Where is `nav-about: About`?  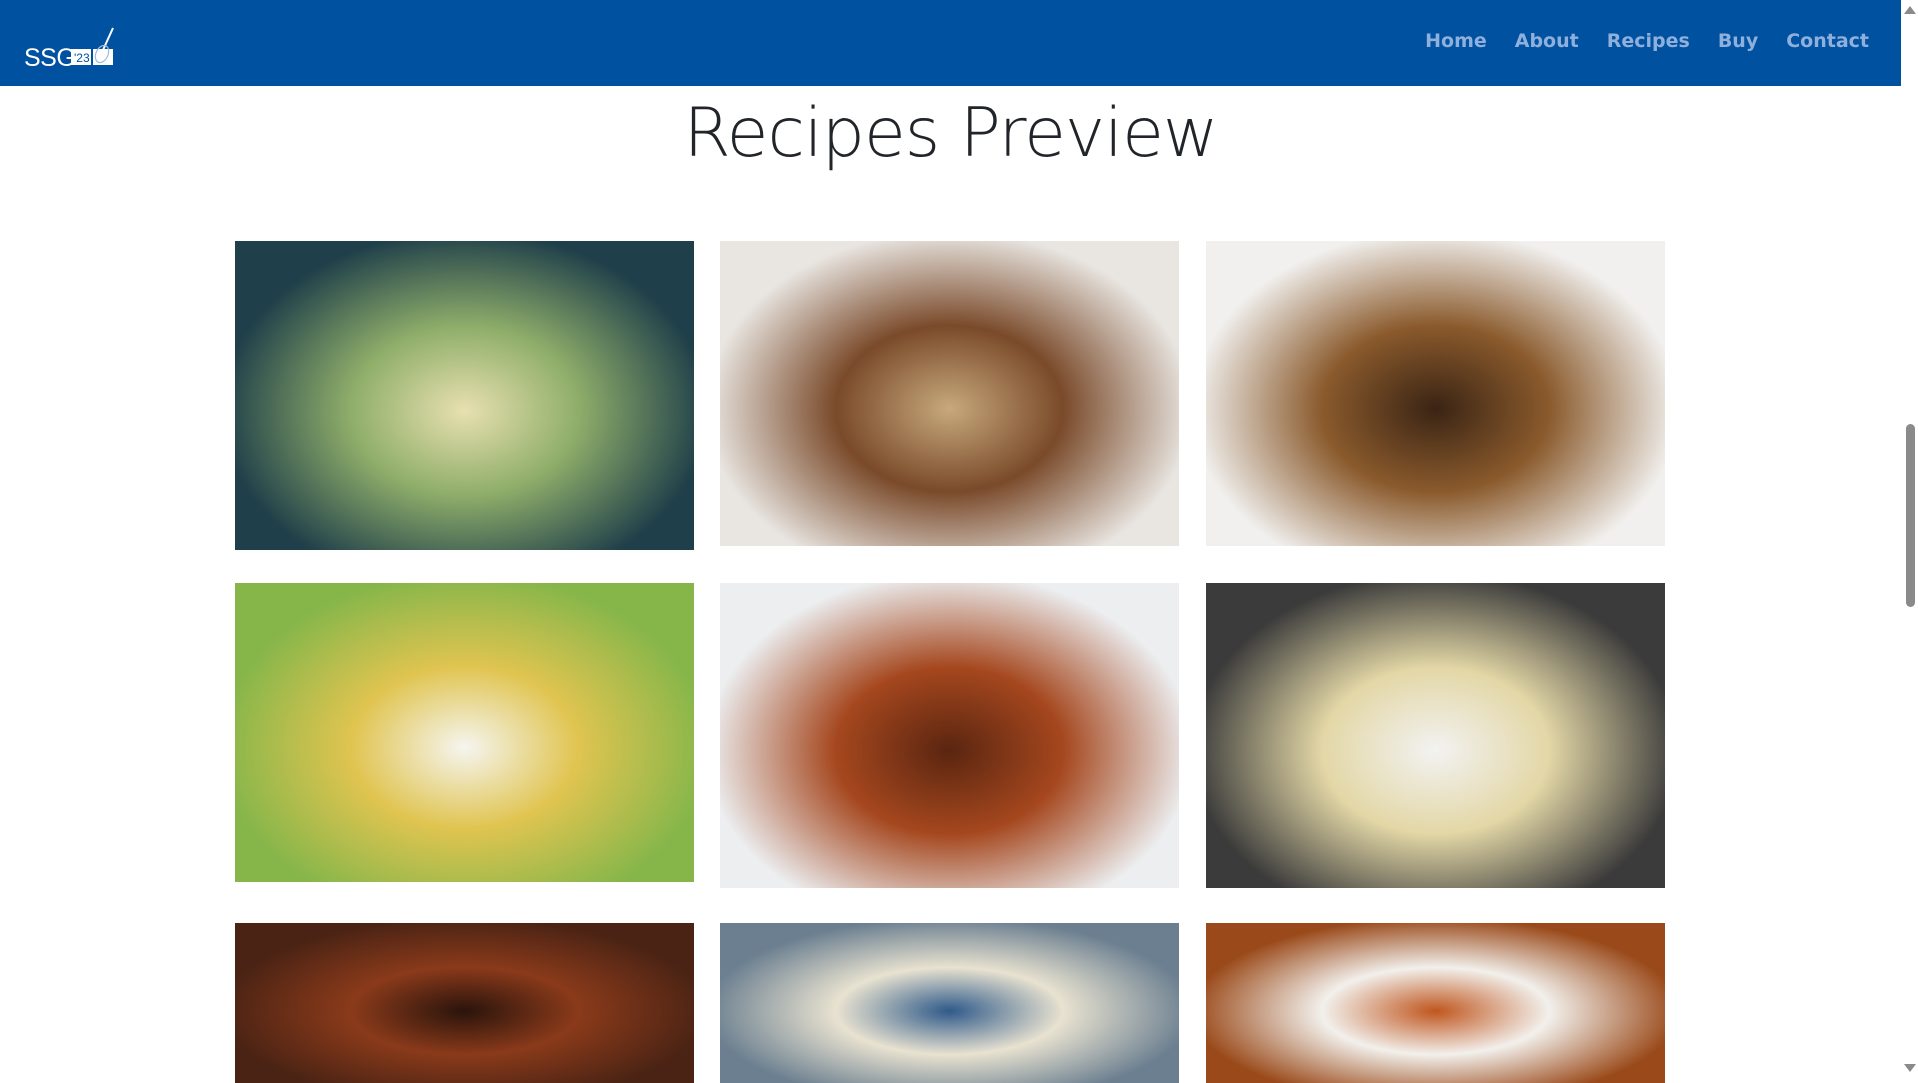 nav-about: About is located at coordinates (1547, 41).